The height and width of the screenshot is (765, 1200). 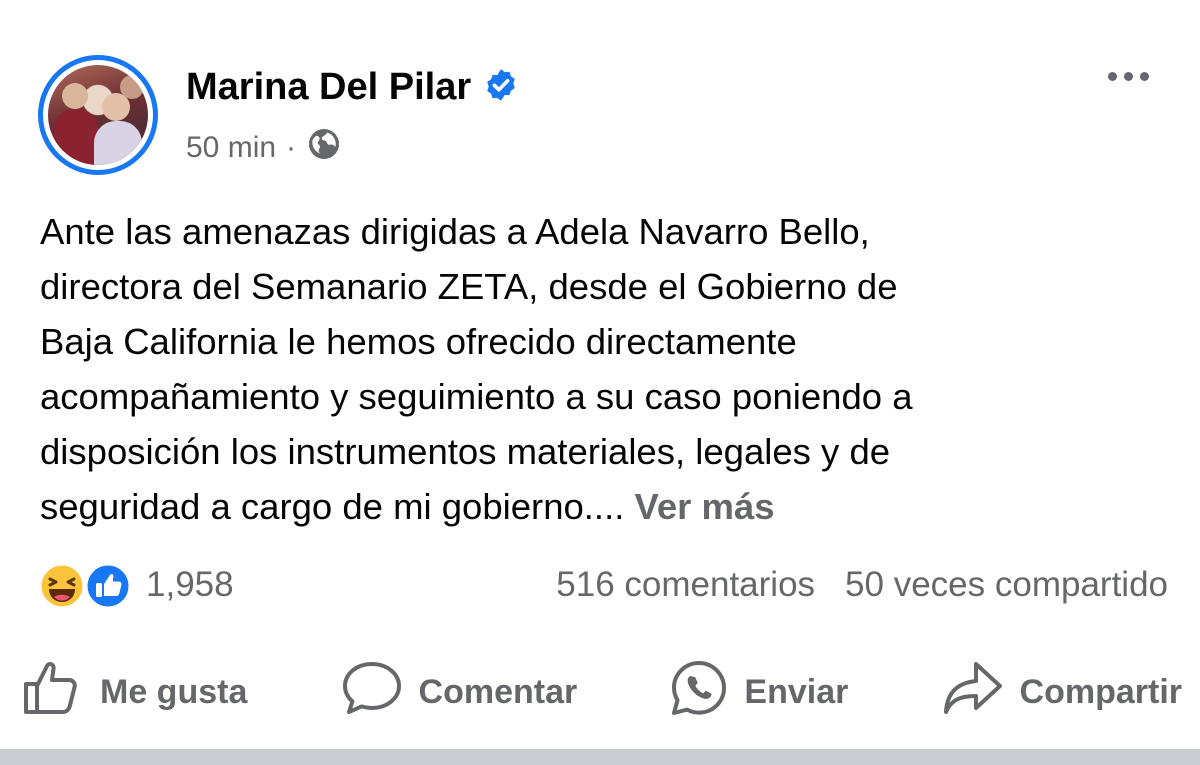 What do you see at coordinates (600, 757) in the screenshot?
I see `feed-separator` at bounding box center [600, 757].